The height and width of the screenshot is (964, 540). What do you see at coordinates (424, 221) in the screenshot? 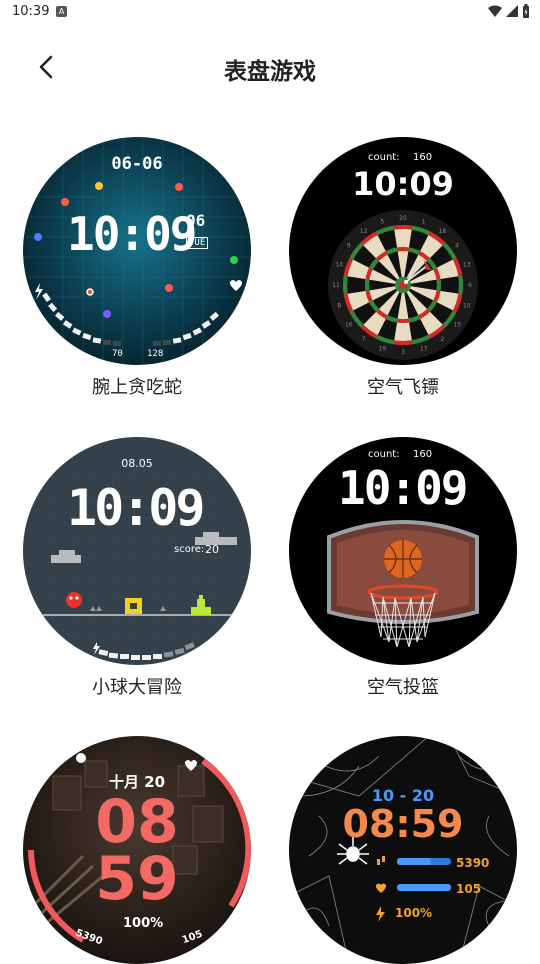
I see `dartboard-number: 1` at bounding box center [424, 221].